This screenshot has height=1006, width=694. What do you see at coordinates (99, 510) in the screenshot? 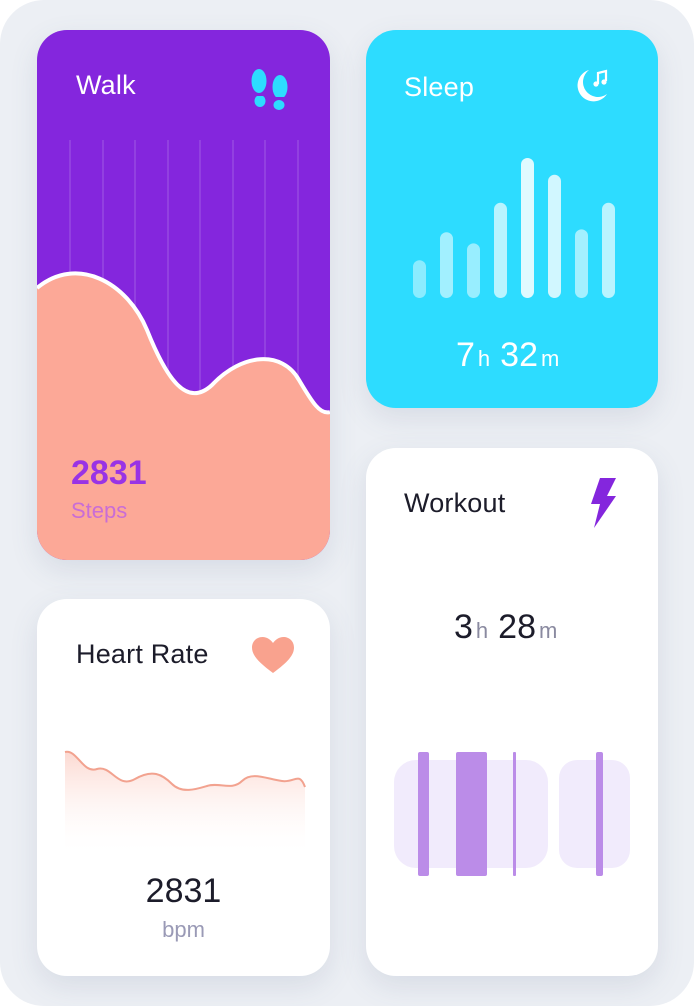
I see `steps-unit: Steps` at bounding box center [99, 510].